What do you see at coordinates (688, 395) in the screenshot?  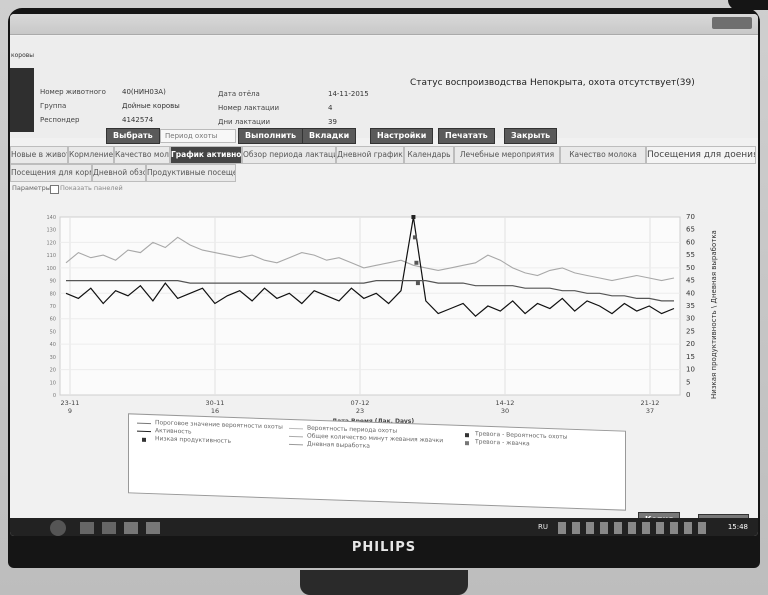 I see `right-tick-label: 0` at bounding box center [688, 395].